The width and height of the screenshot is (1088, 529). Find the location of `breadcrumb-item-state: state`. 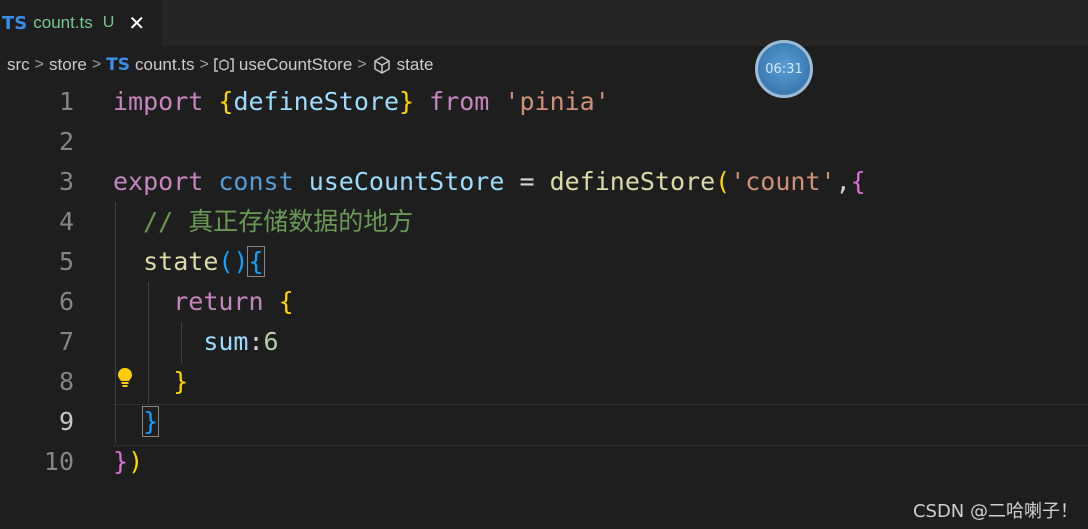

breadcrumb-item-state: state is located at coordinates (415, 65).